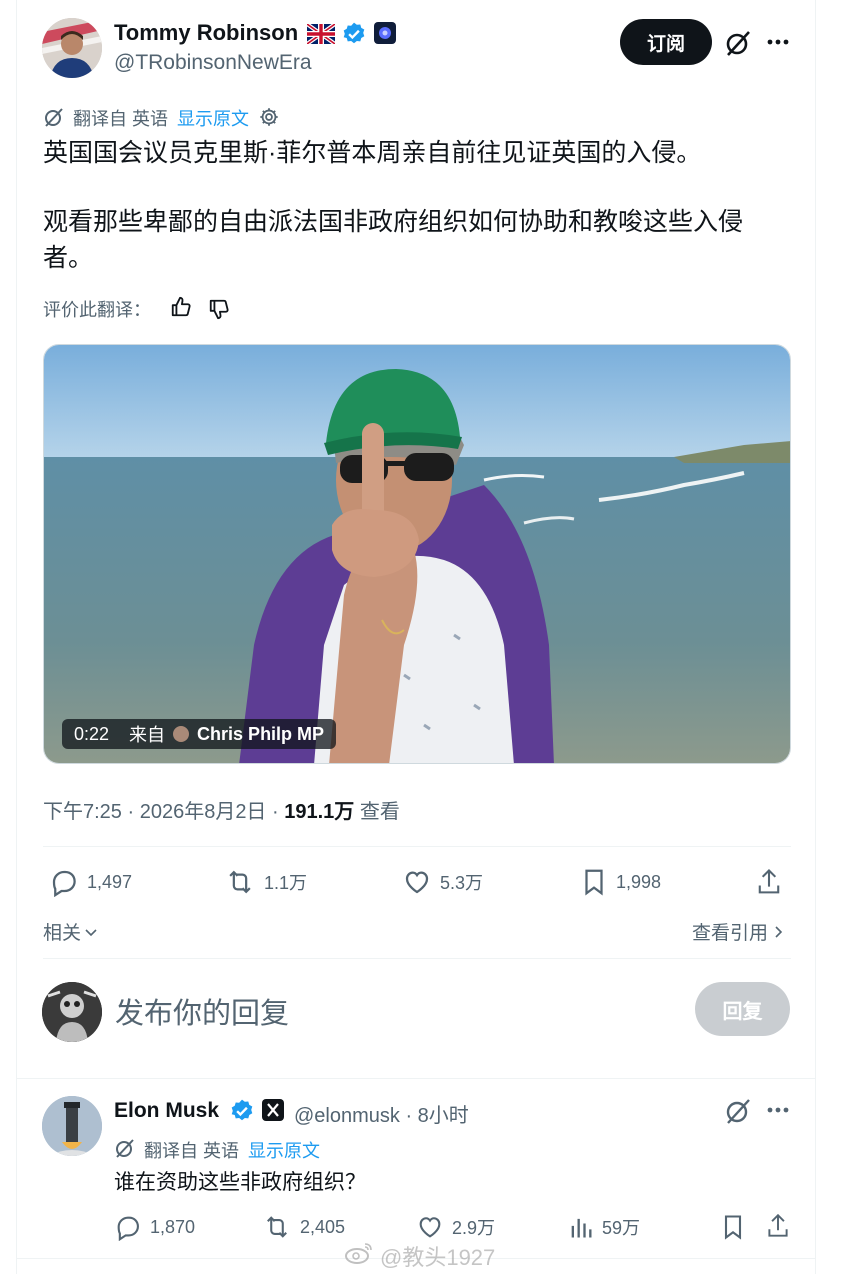  What do you see at coordinates (286, 883) in the screenshot?
I see `retweet-count: 1.1万` at bounding box center [286, 883].